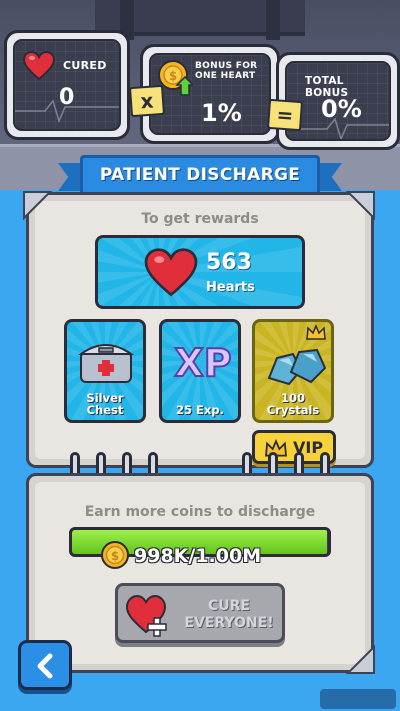 The height and width of the screenshot is (711, 400). Describe the element at coordinates (85, 65) in the screenshot. I see `cured-label: CURED` at that location.